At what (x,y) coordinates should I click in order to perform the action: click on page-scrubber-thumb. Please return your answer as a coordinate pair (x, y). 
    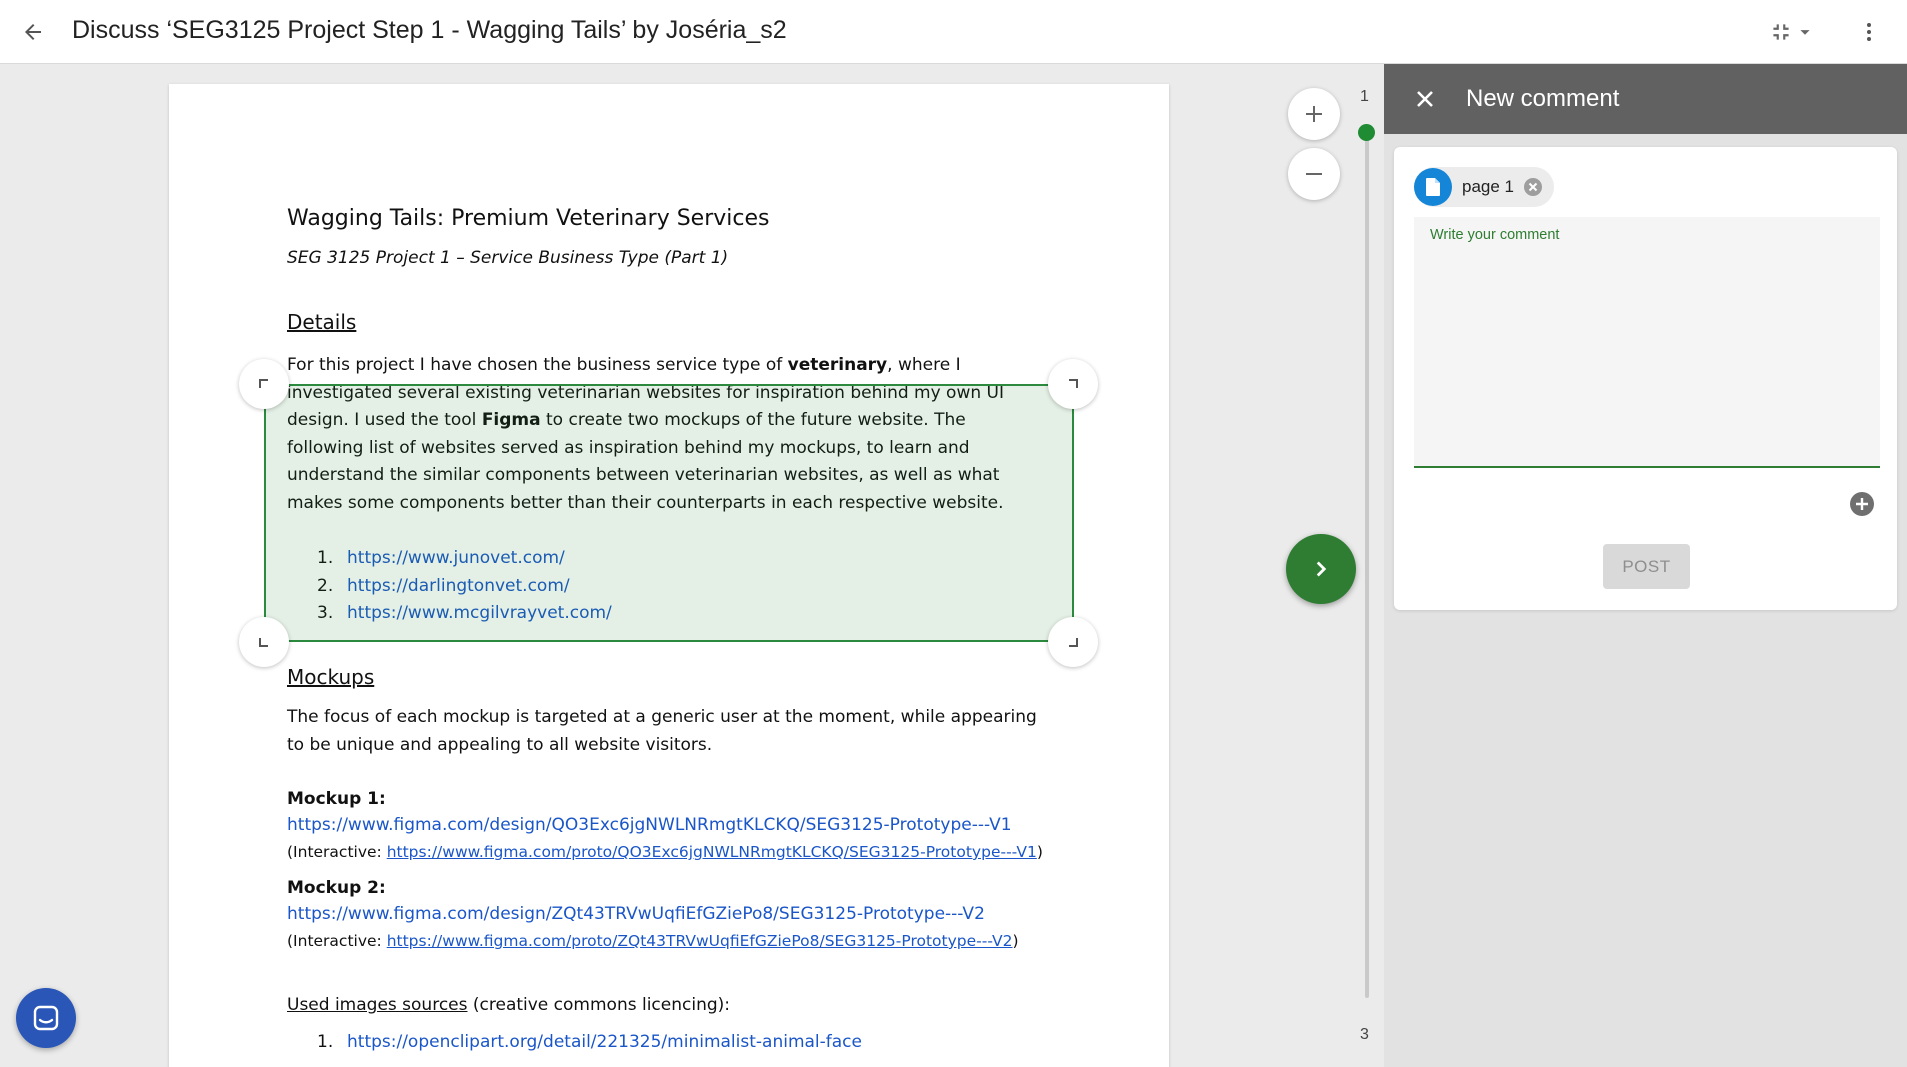
    Looking at the image, I should click on (1366, 132).